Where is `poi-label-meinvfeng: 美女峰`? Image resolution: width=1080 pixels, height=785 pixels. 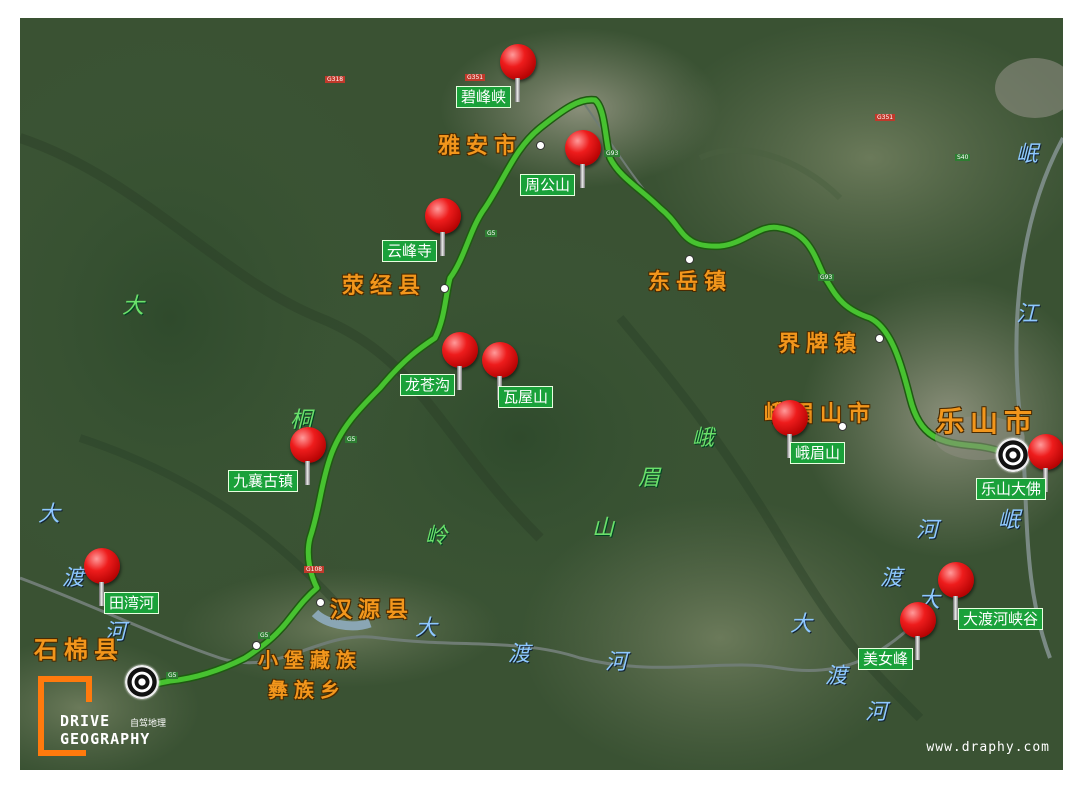
poi-label-meinvfeng: 美女峰 is located at coordinates (886, 659).